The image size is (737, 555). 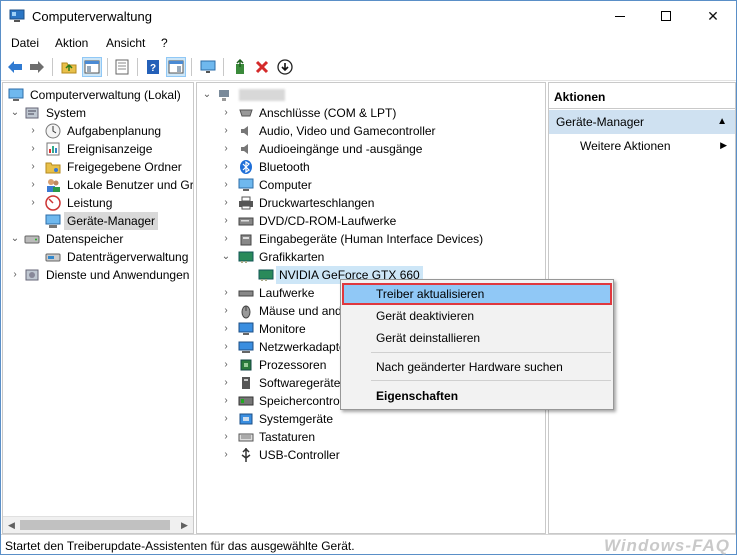 What do you see at coordinates (425, 316) in the screenshot?
I see `context-item-label: Gerät deaktivieren` at bounding box center [425, 316].